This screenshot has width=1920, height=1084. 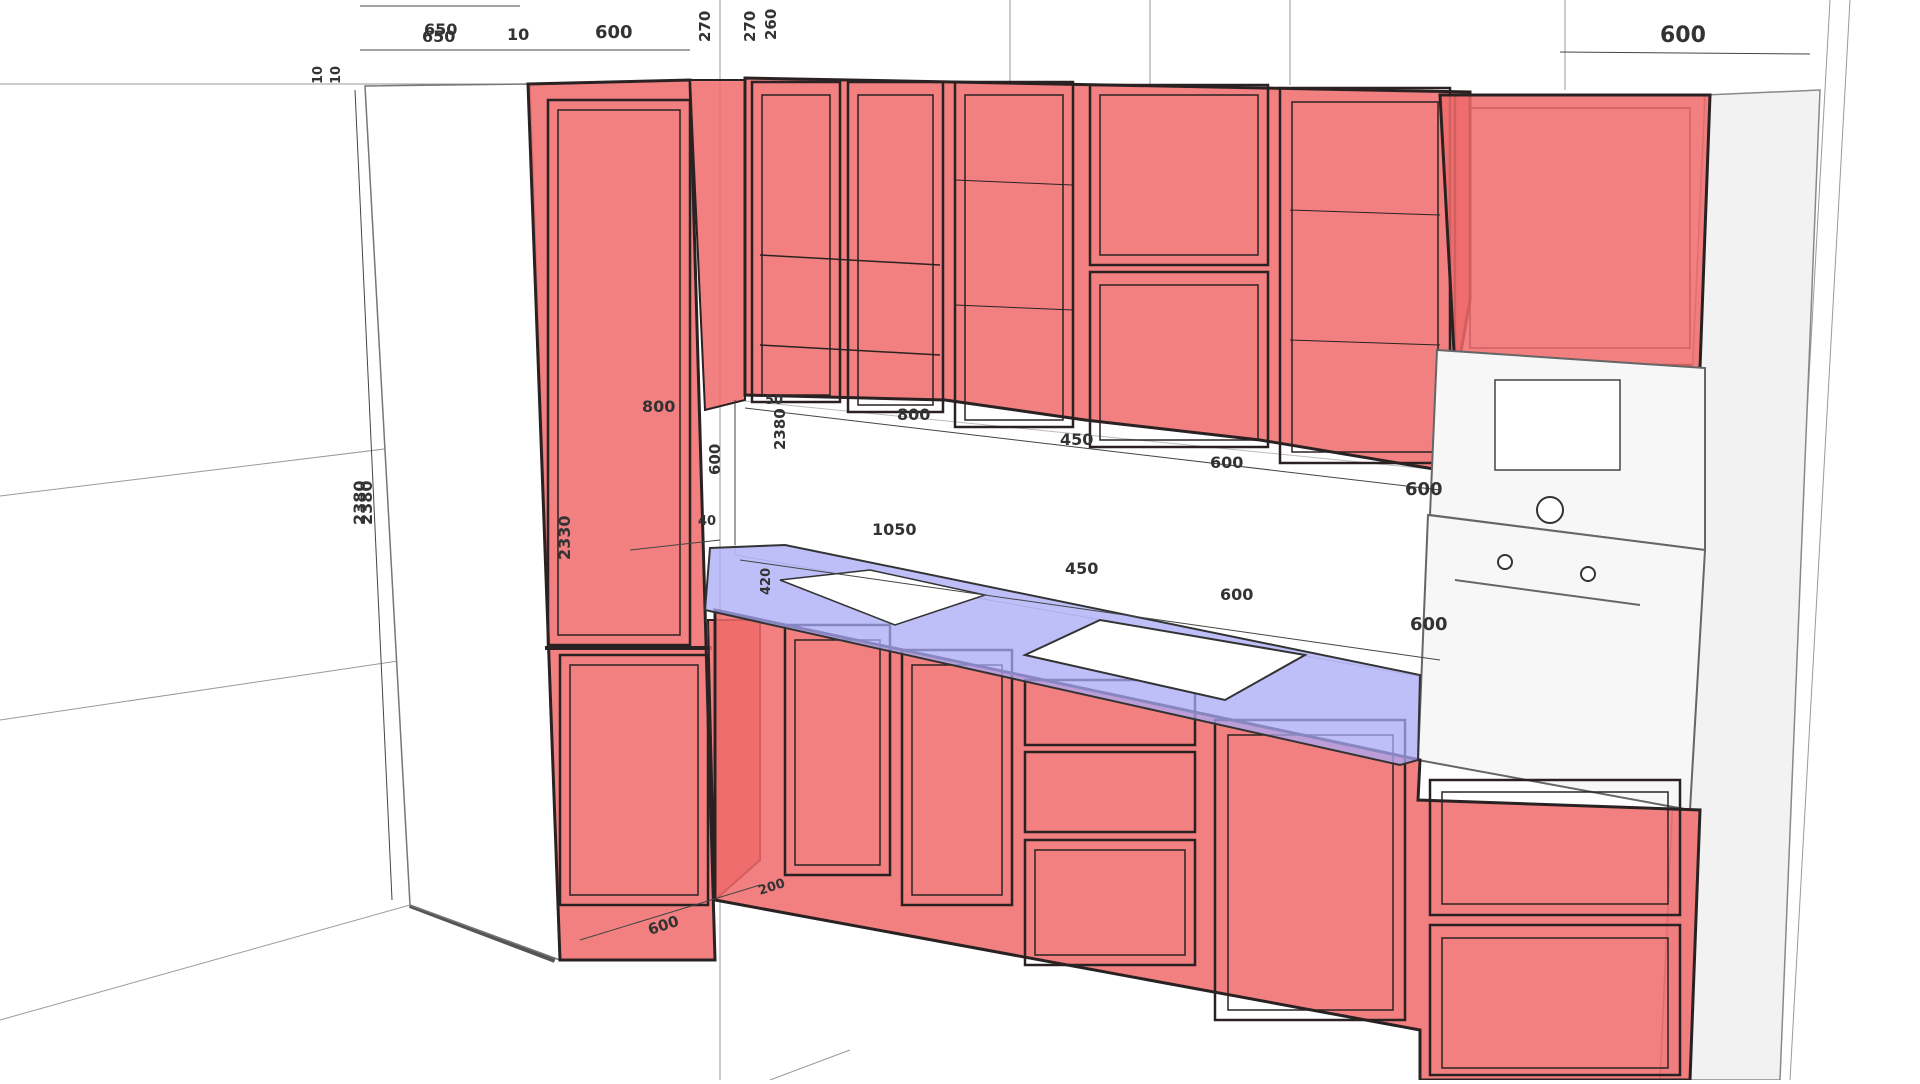 I want to click on dim-counter-600-a: 600, so click(x=1236, y=594).